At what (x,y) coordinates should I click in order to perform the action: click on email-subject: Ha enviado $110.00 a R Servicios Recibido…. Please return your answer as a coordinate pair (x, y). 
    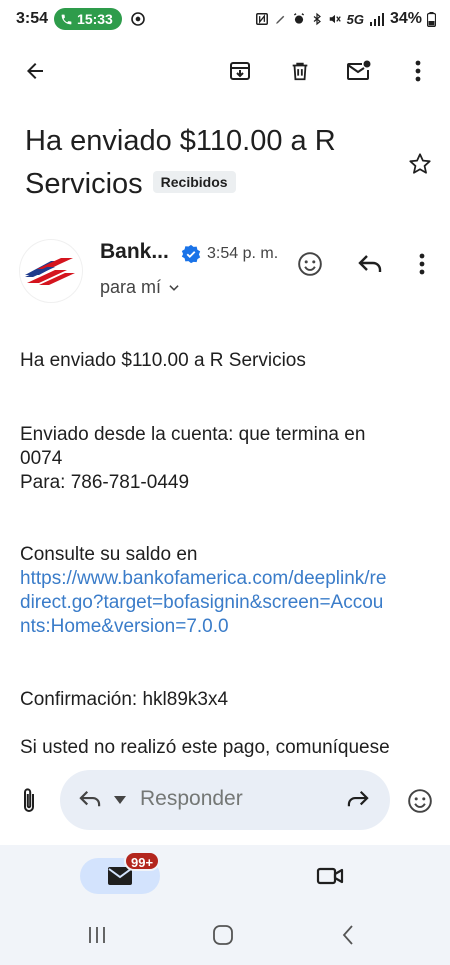
    Looking at the image, I should click on (210, 163).